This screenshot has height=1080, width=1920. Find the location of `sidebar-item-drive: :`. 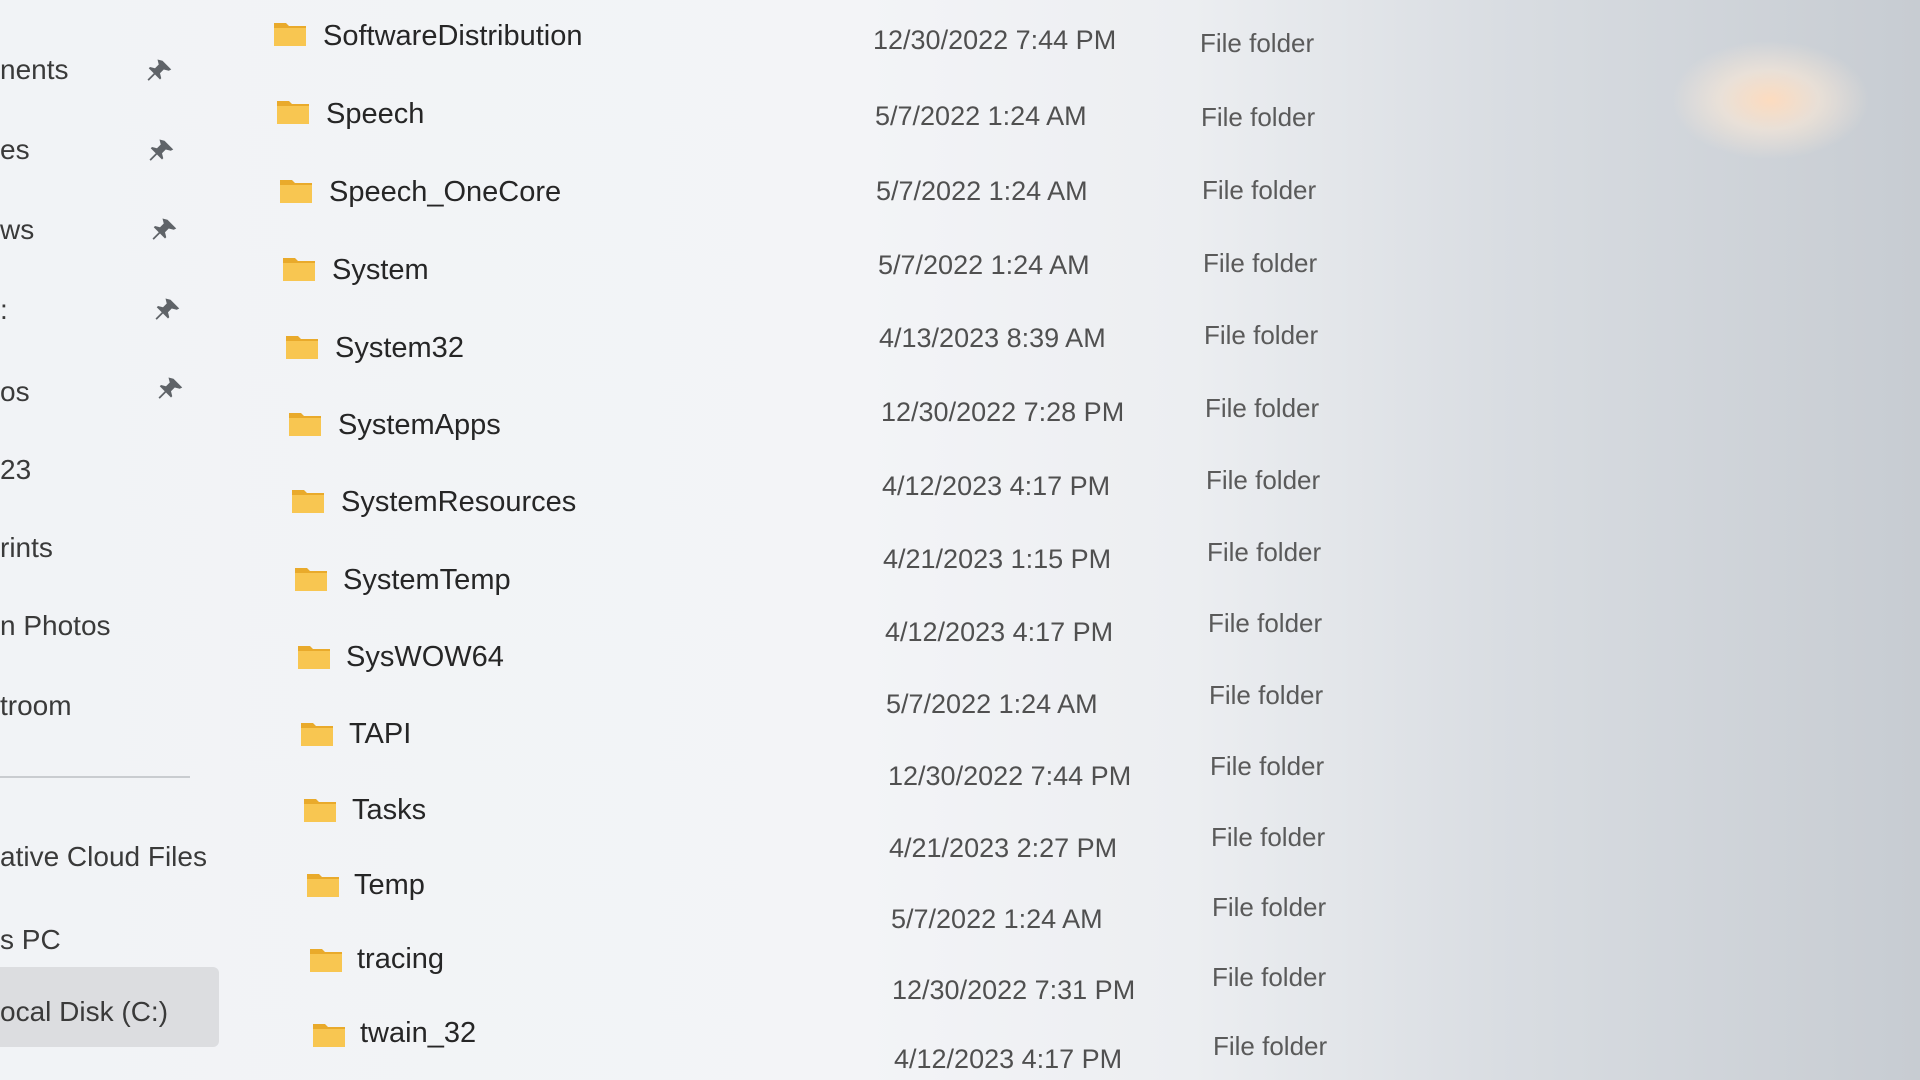

sidebar-item-drive: : is located at coordinates (4, 310).